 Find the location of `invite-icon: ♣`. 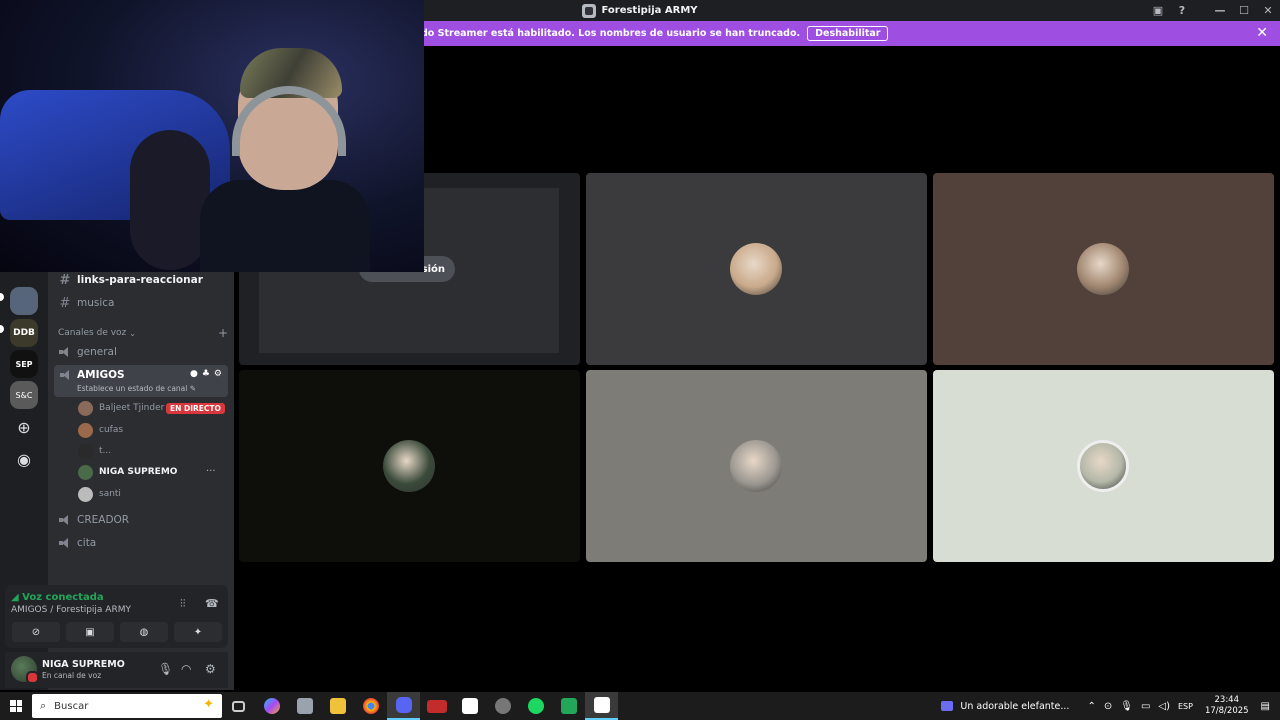

invite-icon: ♣ is located at coordinates (206, 374).